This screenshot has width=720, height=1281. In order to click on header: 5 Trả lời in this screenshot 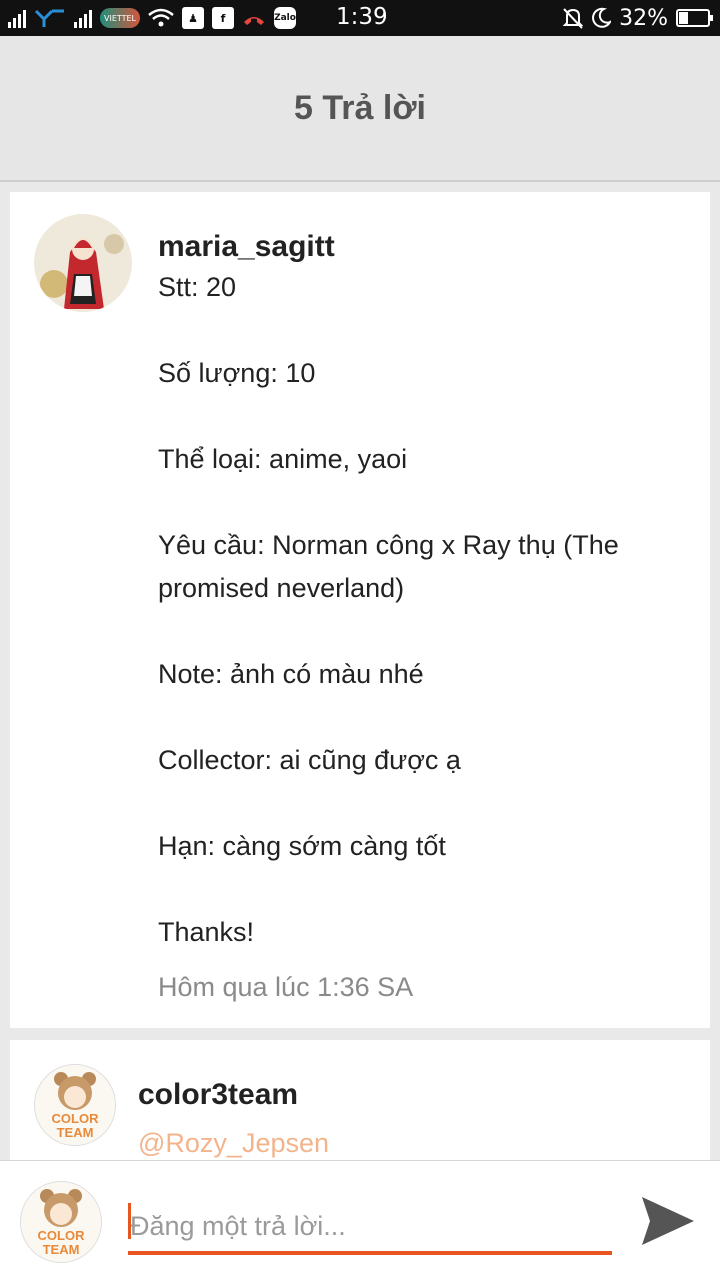, I will do `click(360, 109)`.